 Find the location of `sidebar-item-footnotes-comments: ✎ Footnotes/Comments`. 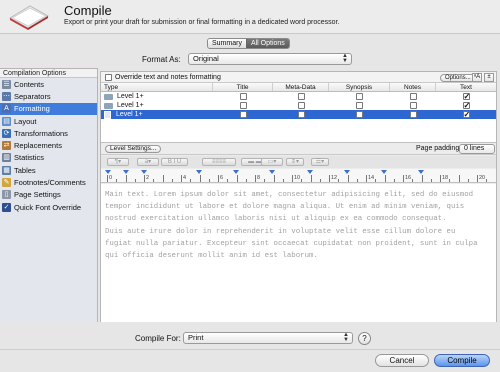

sidebar-item-footnotes-comments: ✎ Footnotes/Comments is located at coordinates (48, 182).